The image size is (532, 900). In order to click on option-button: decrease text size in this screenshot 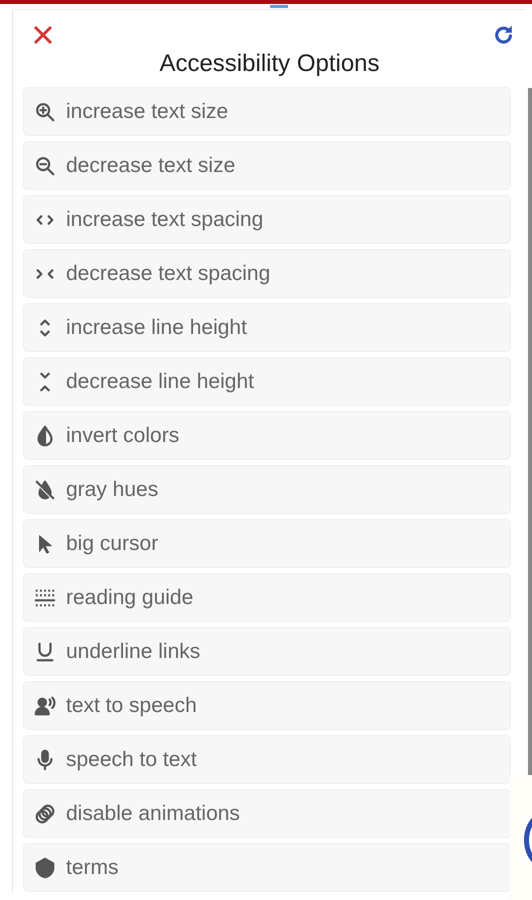, I will do `click(267, 165)`.